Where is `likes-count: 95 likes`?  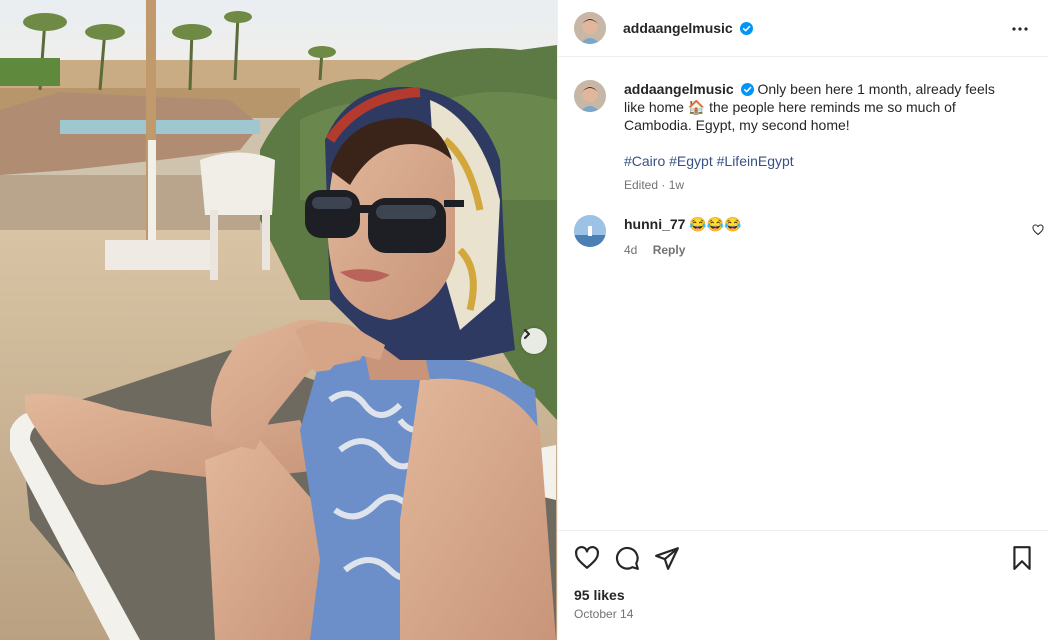 likes-count: 95 likes is located at coordinates (599, 595).